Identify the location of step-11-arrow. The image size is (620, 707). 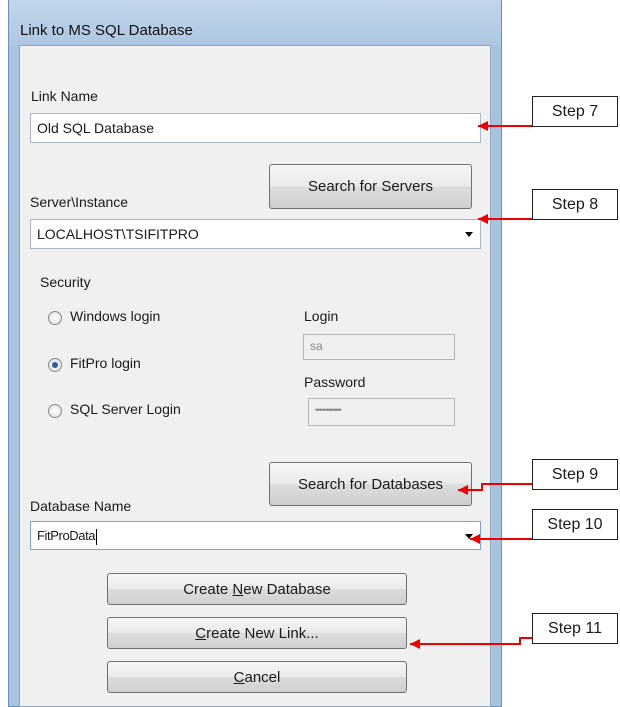
(471, 641).